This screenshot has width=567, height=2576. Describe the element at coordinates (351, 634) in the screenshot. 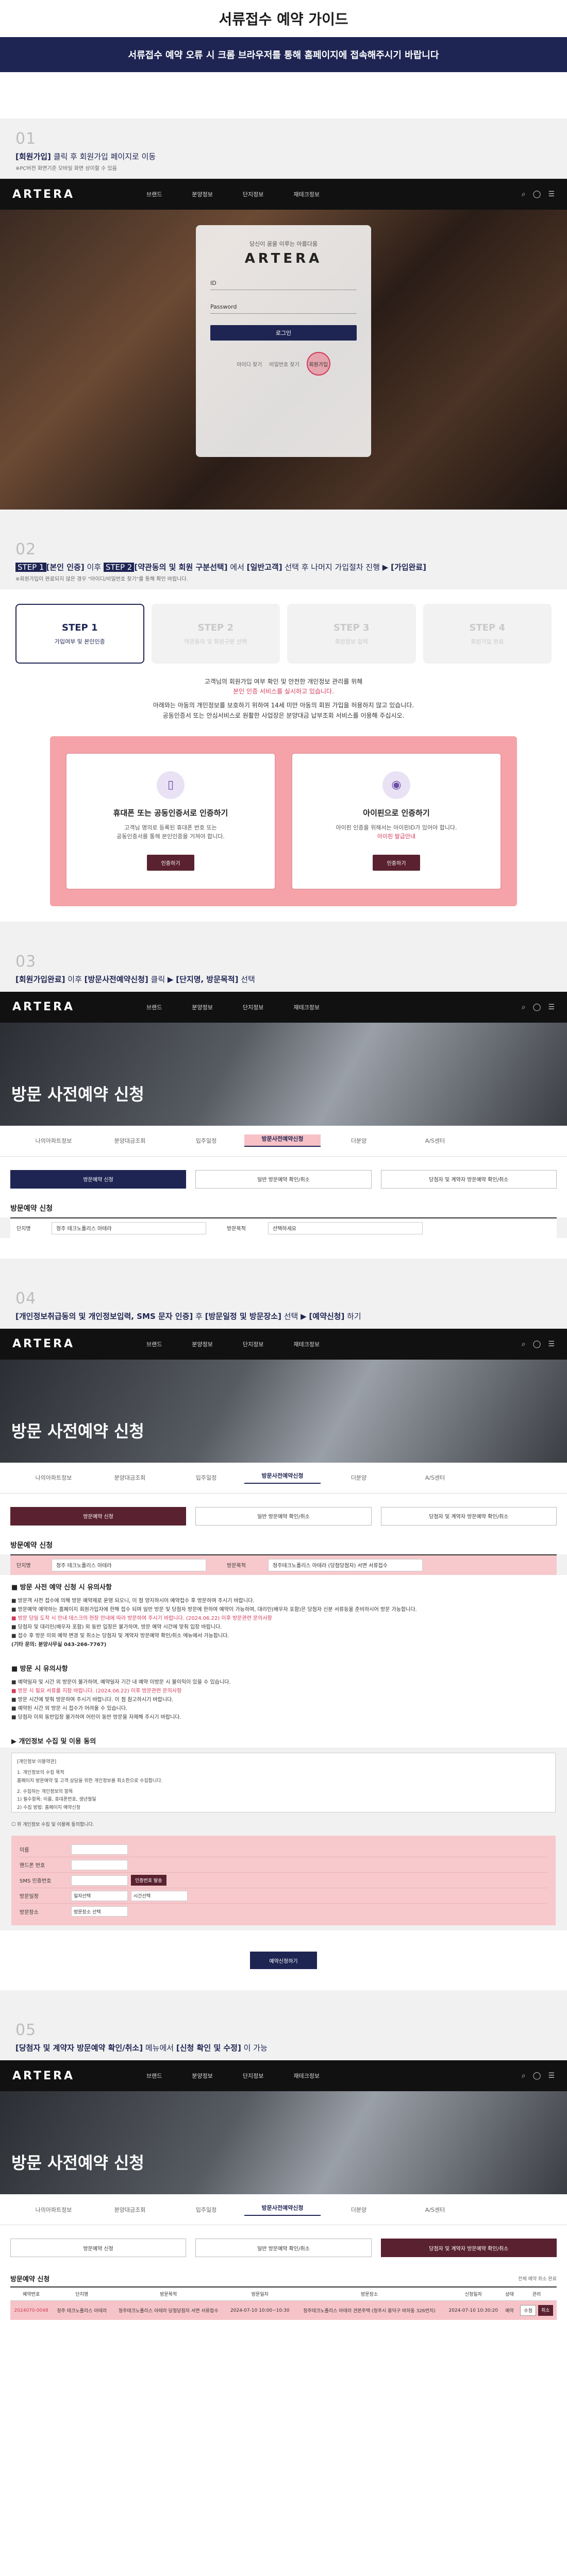

I see `step-3: STEP 3 회원정보 입력` at that location.